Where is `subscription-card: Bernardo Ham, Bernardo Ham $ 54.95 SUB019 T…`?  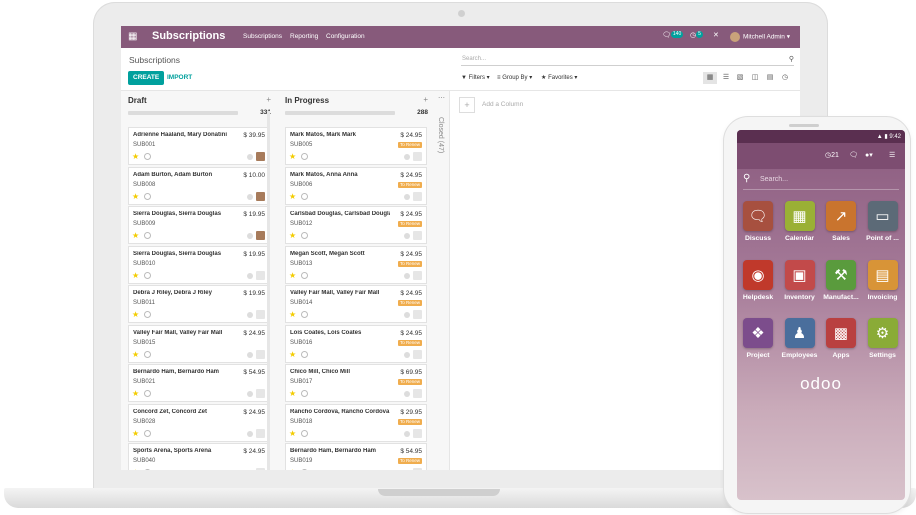
subscription-card: Bernardo Ham, Bernardo Ham $ 54.95 SUB019 T… is located at coordinates (356, 456).